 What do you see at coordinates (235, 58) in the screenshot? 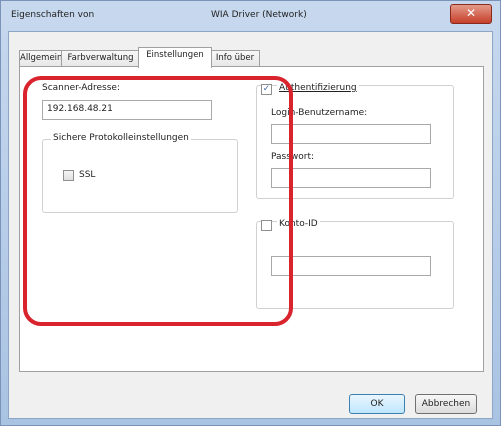
I see `tab-info-ueber: Info über` at bounding box center [235, 58].